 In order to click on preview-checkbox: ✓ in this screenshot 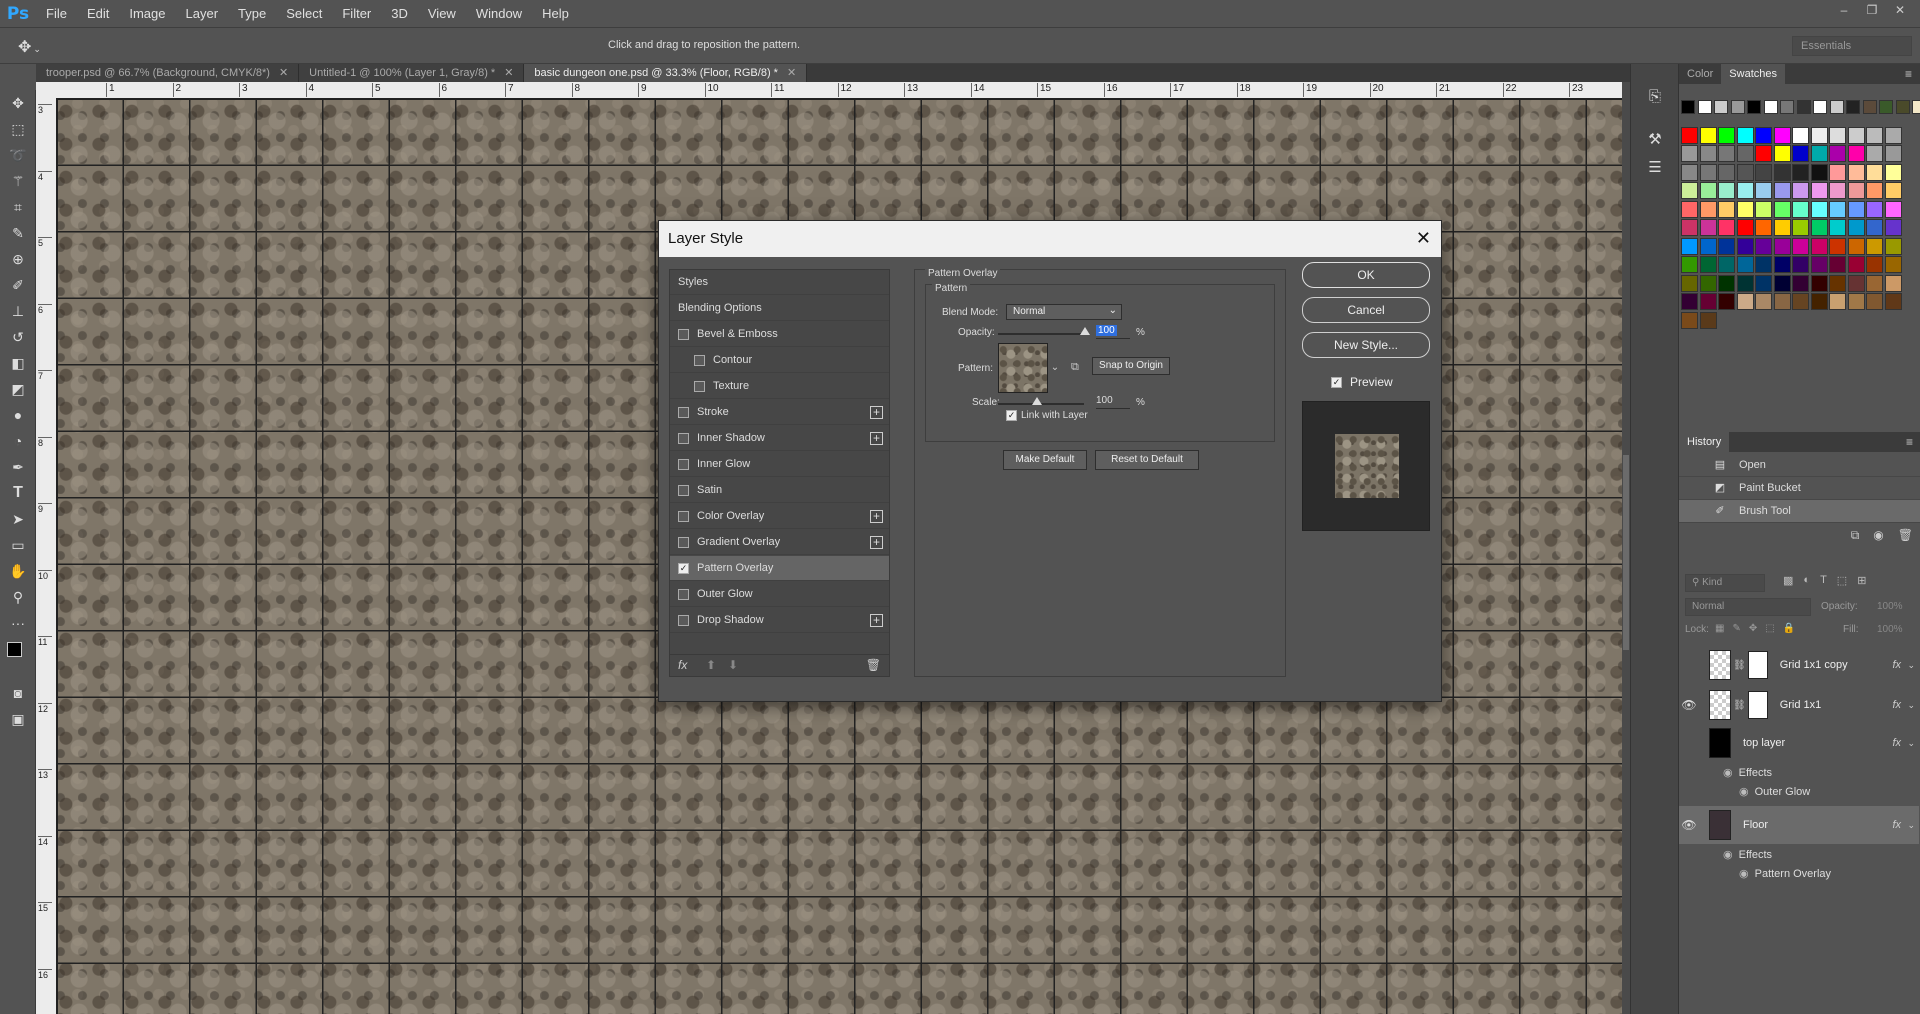, I will do `click(1336, 382)`.